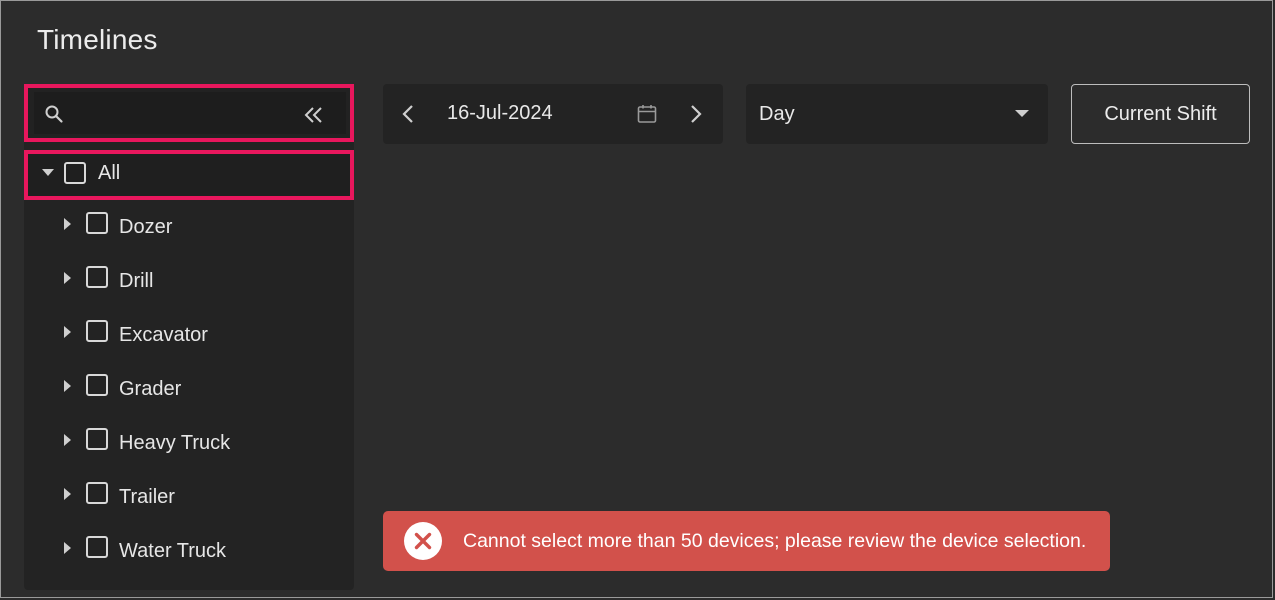  Describe the element at coordinates (145, 227) in the screenshot. I see `tree-item-dozer: Dozer` at that location.